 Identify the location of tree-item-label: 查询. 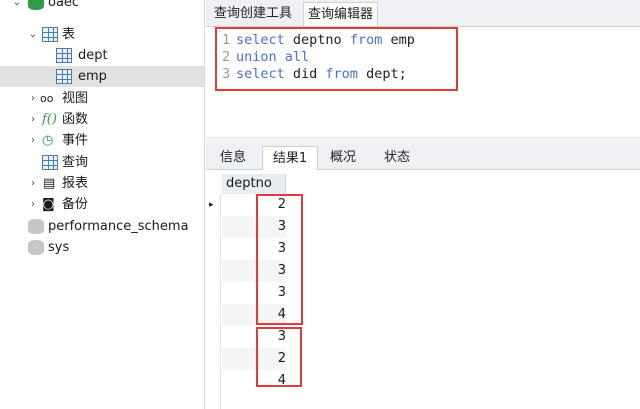
(75, 162).